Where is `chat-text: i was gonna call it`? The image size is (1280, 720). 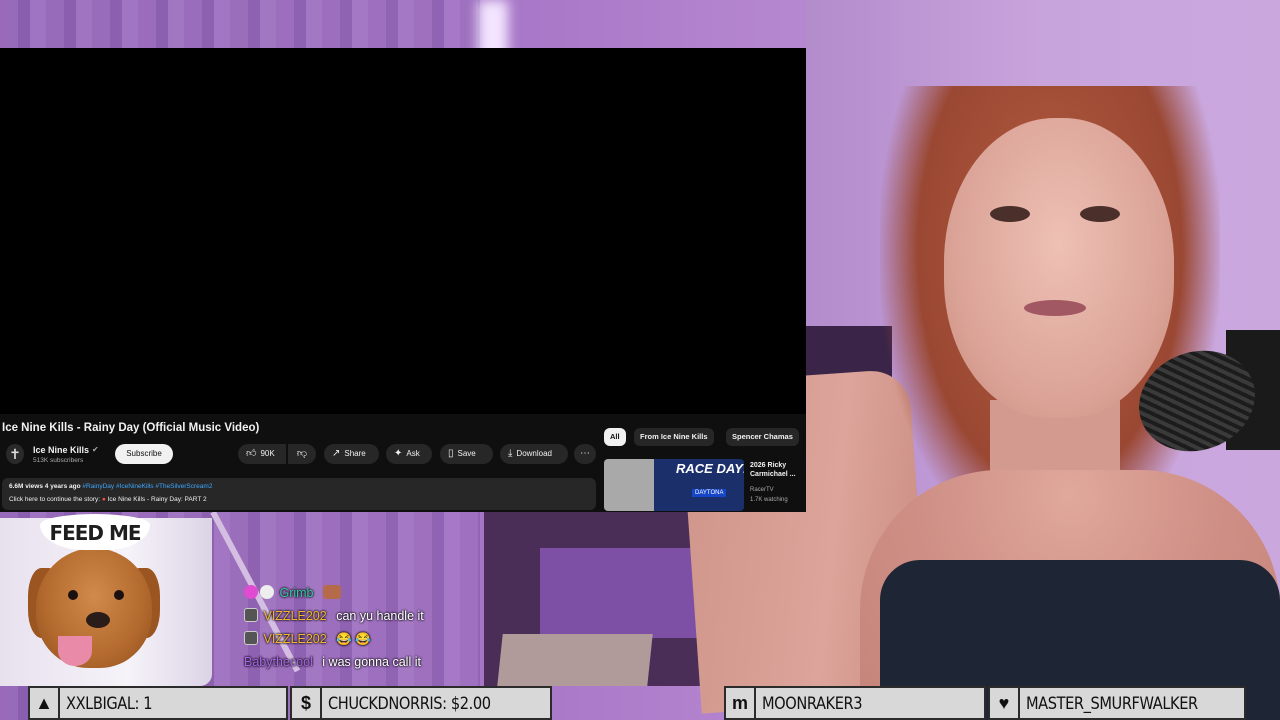 chat-text: i was gonna call it is located at coordinates (371, 662).